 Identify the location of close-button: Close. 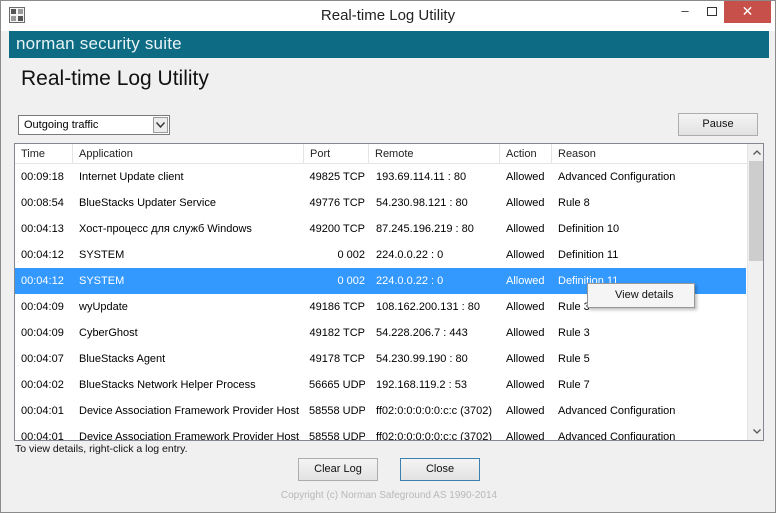
(440, 469).